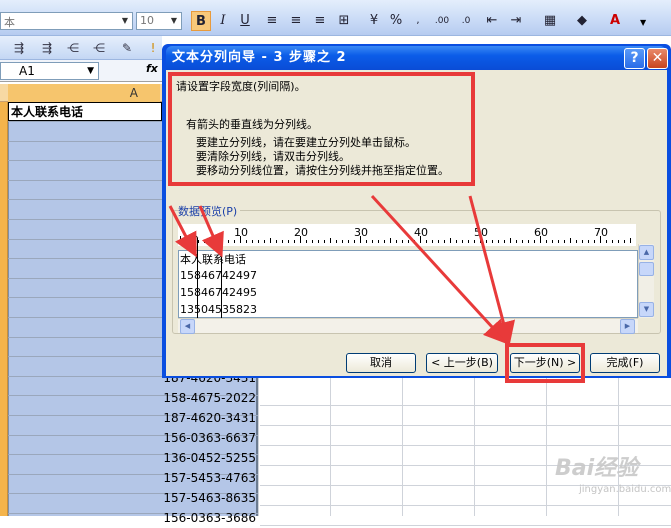 The image size is (671, 528). I want to click on annotation-arrows, so click(342, 270).